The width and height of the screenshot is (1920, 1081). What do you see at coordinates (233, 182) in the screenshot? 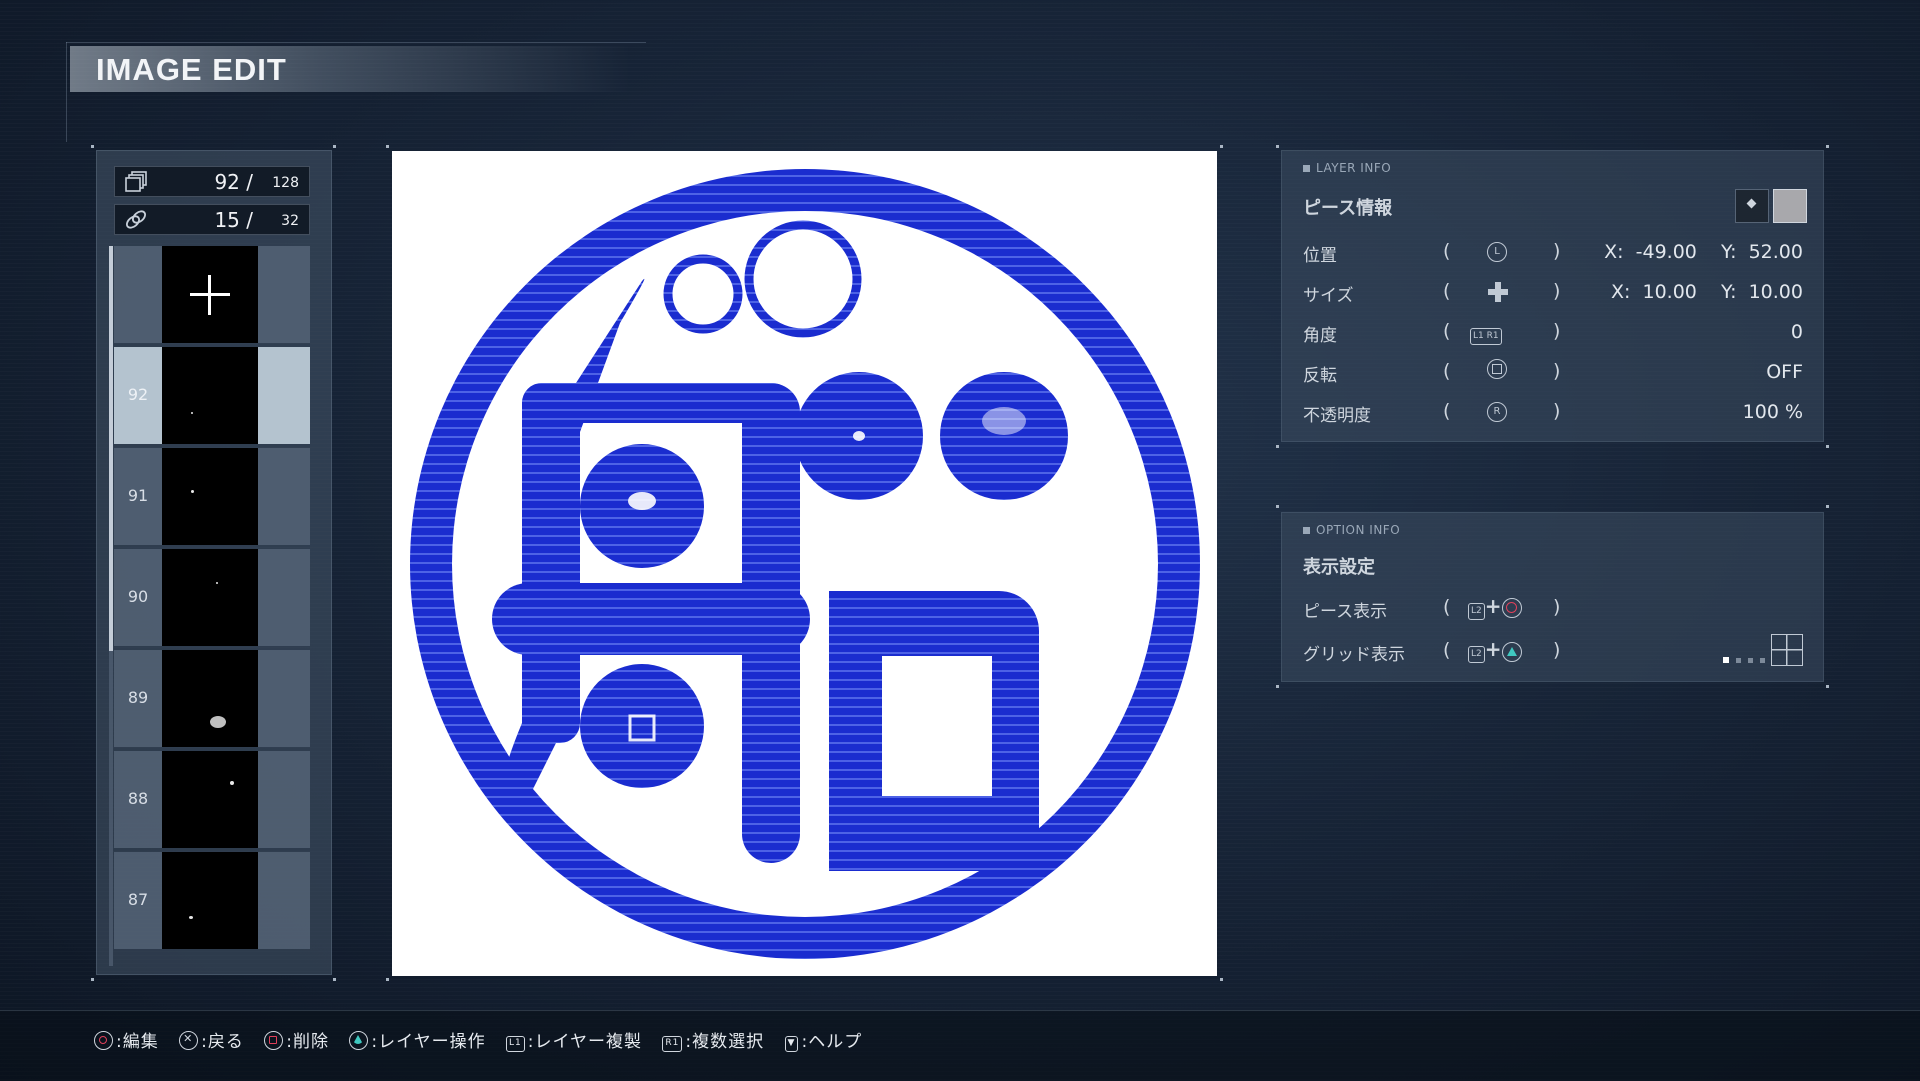
I see `piece-count: 92 /` at bounding box center [233, 182].